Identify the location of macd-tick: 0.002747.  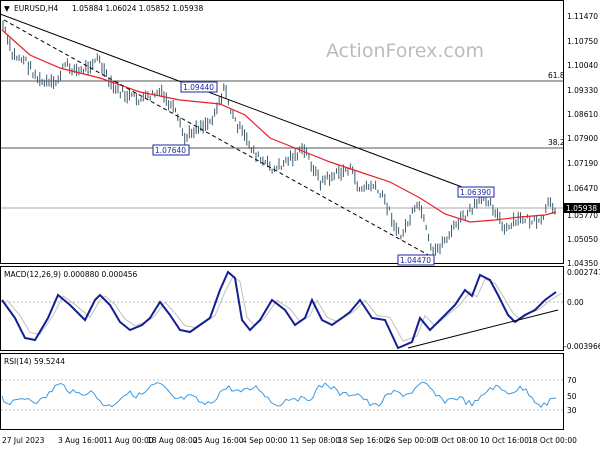
(583, 272).